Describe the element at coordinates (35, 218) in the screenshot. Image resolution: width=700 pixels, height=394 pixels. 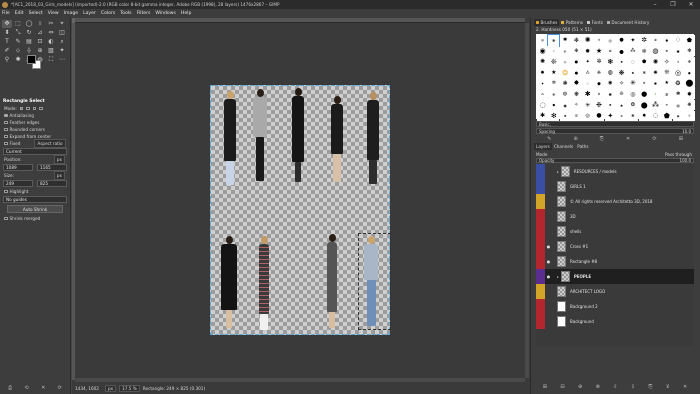
I see `shrink-merged-option: Shrink merged` at that location.